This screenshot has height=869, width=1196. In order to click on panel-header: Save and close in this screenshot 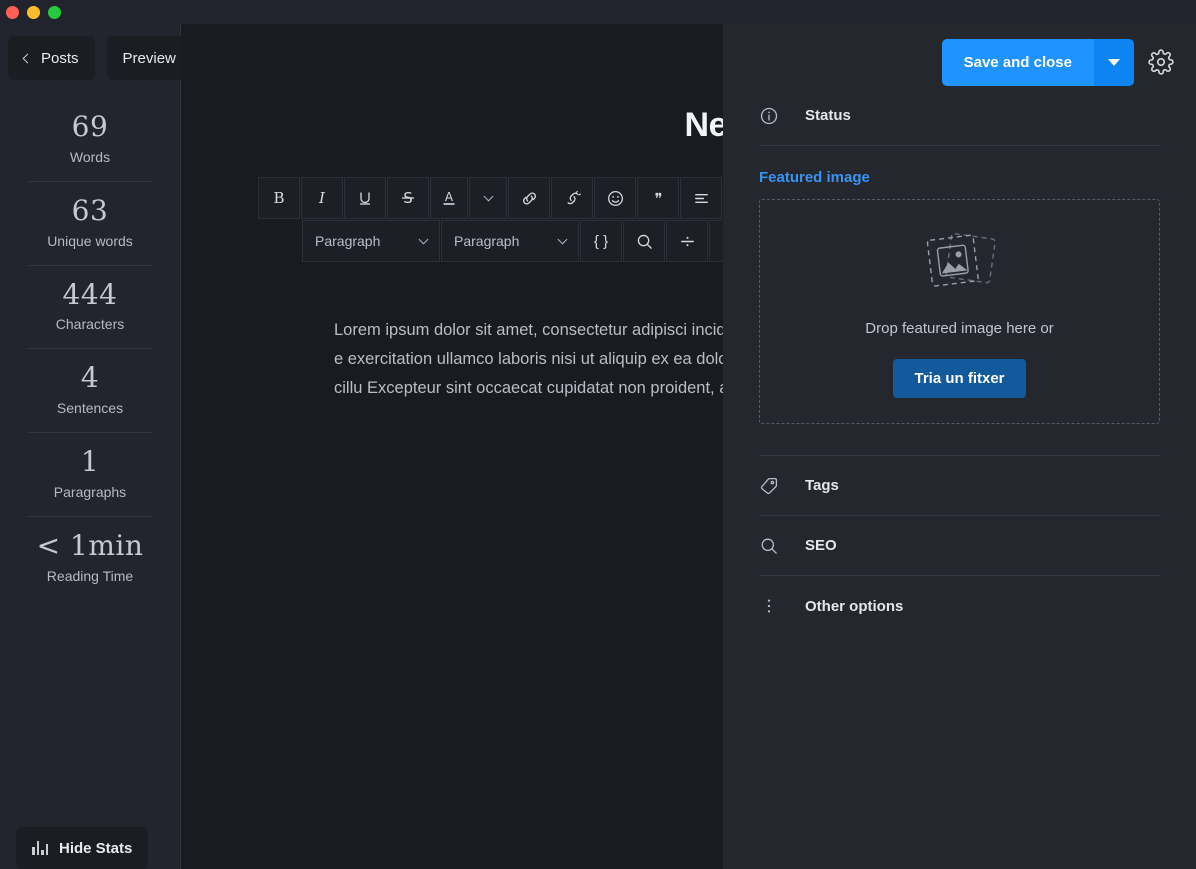, I will do `click(959, 55)`.